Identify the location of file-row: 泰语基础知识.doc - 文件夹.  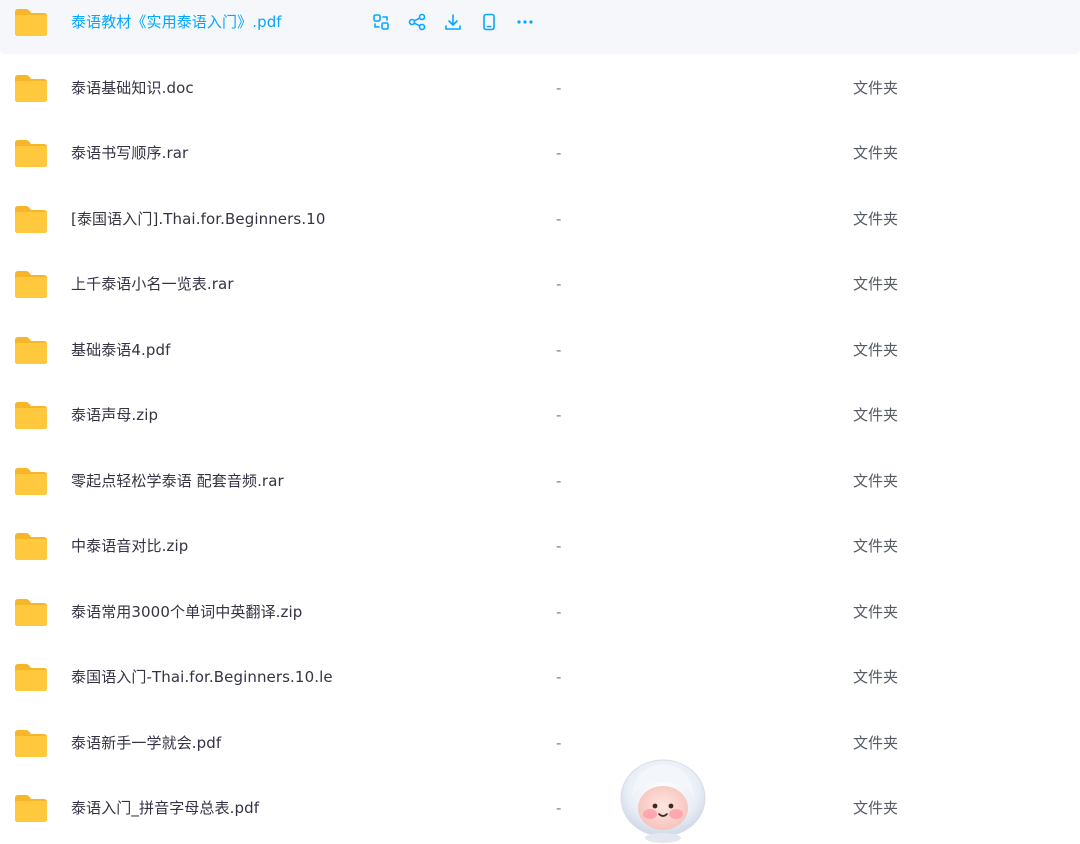
(540, 87).